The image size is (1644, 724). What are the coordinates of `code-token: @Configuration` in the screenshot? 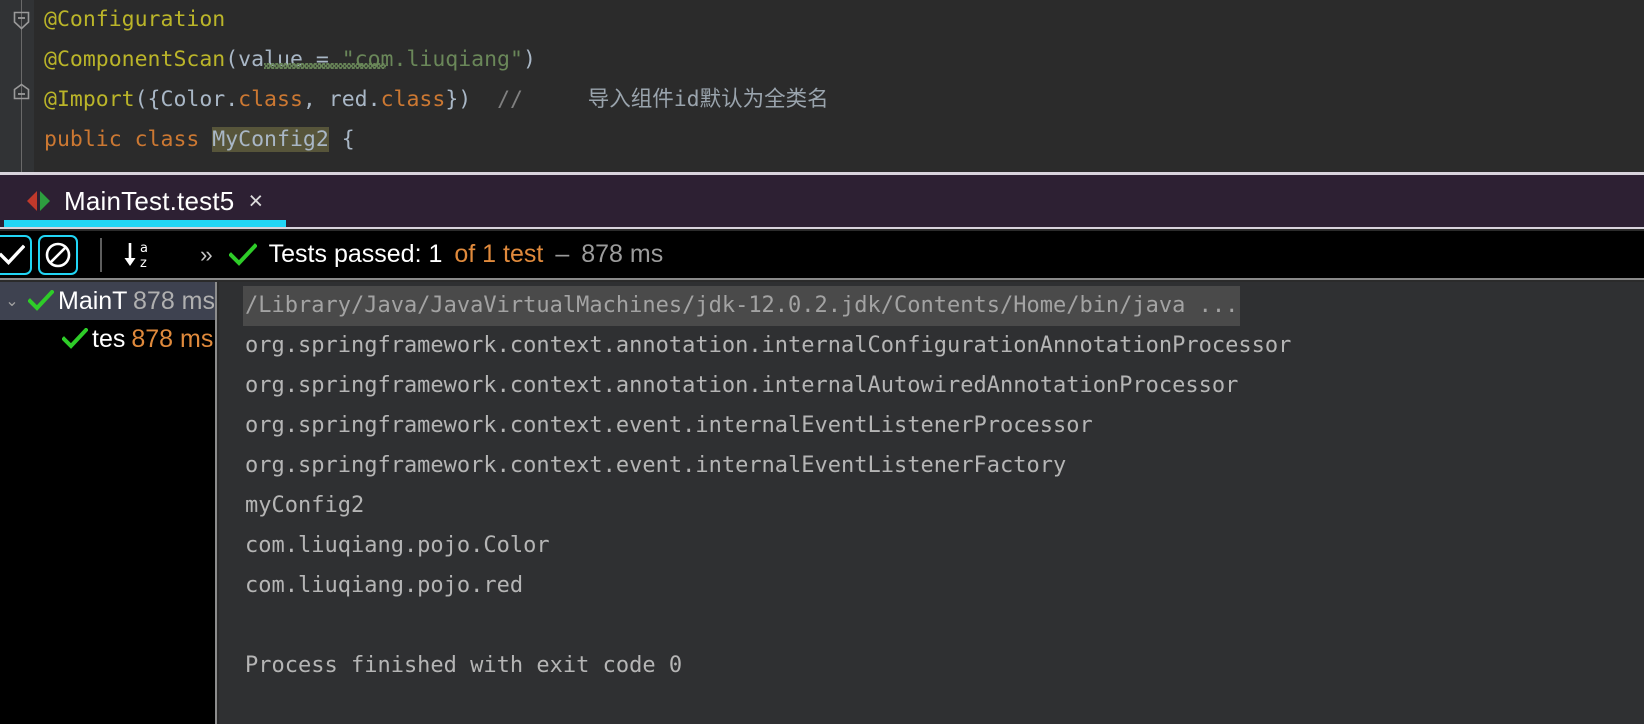 It's located at (135, 19).